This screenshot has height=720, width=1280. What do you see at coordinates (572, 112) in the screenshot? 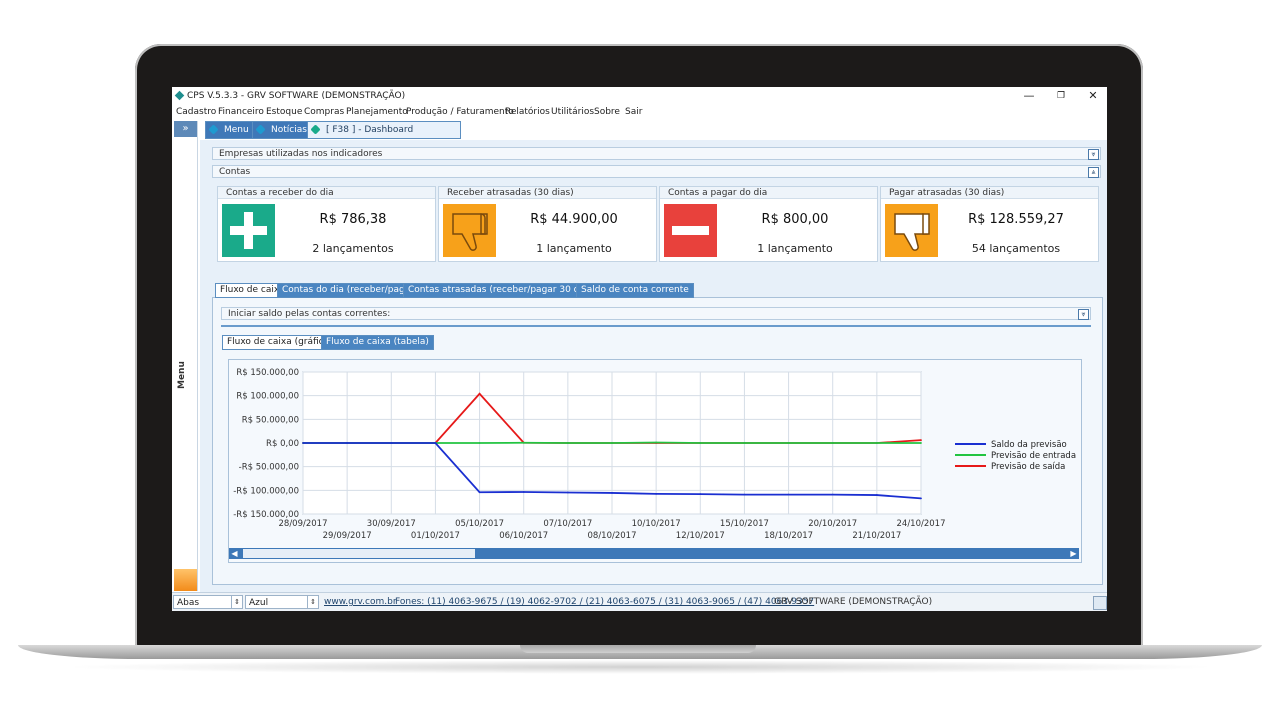
I see `menu-utilitarios: Utilitários` at bounding box center [572, 112].